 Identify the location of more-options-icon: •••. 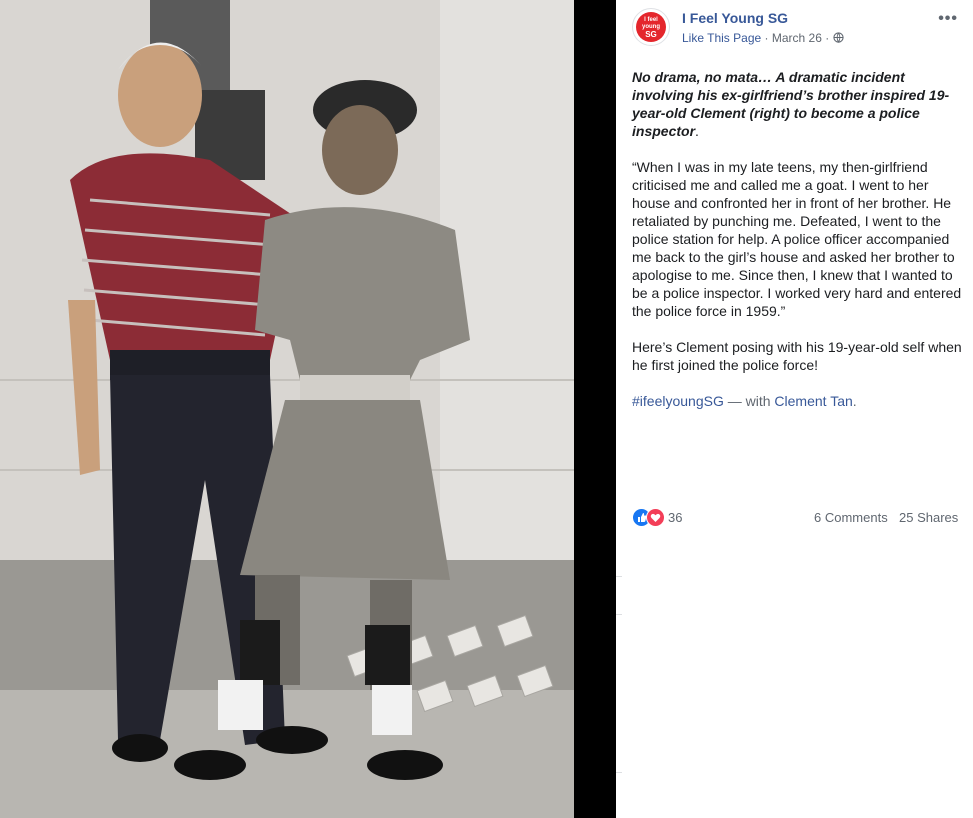
(948, 19).